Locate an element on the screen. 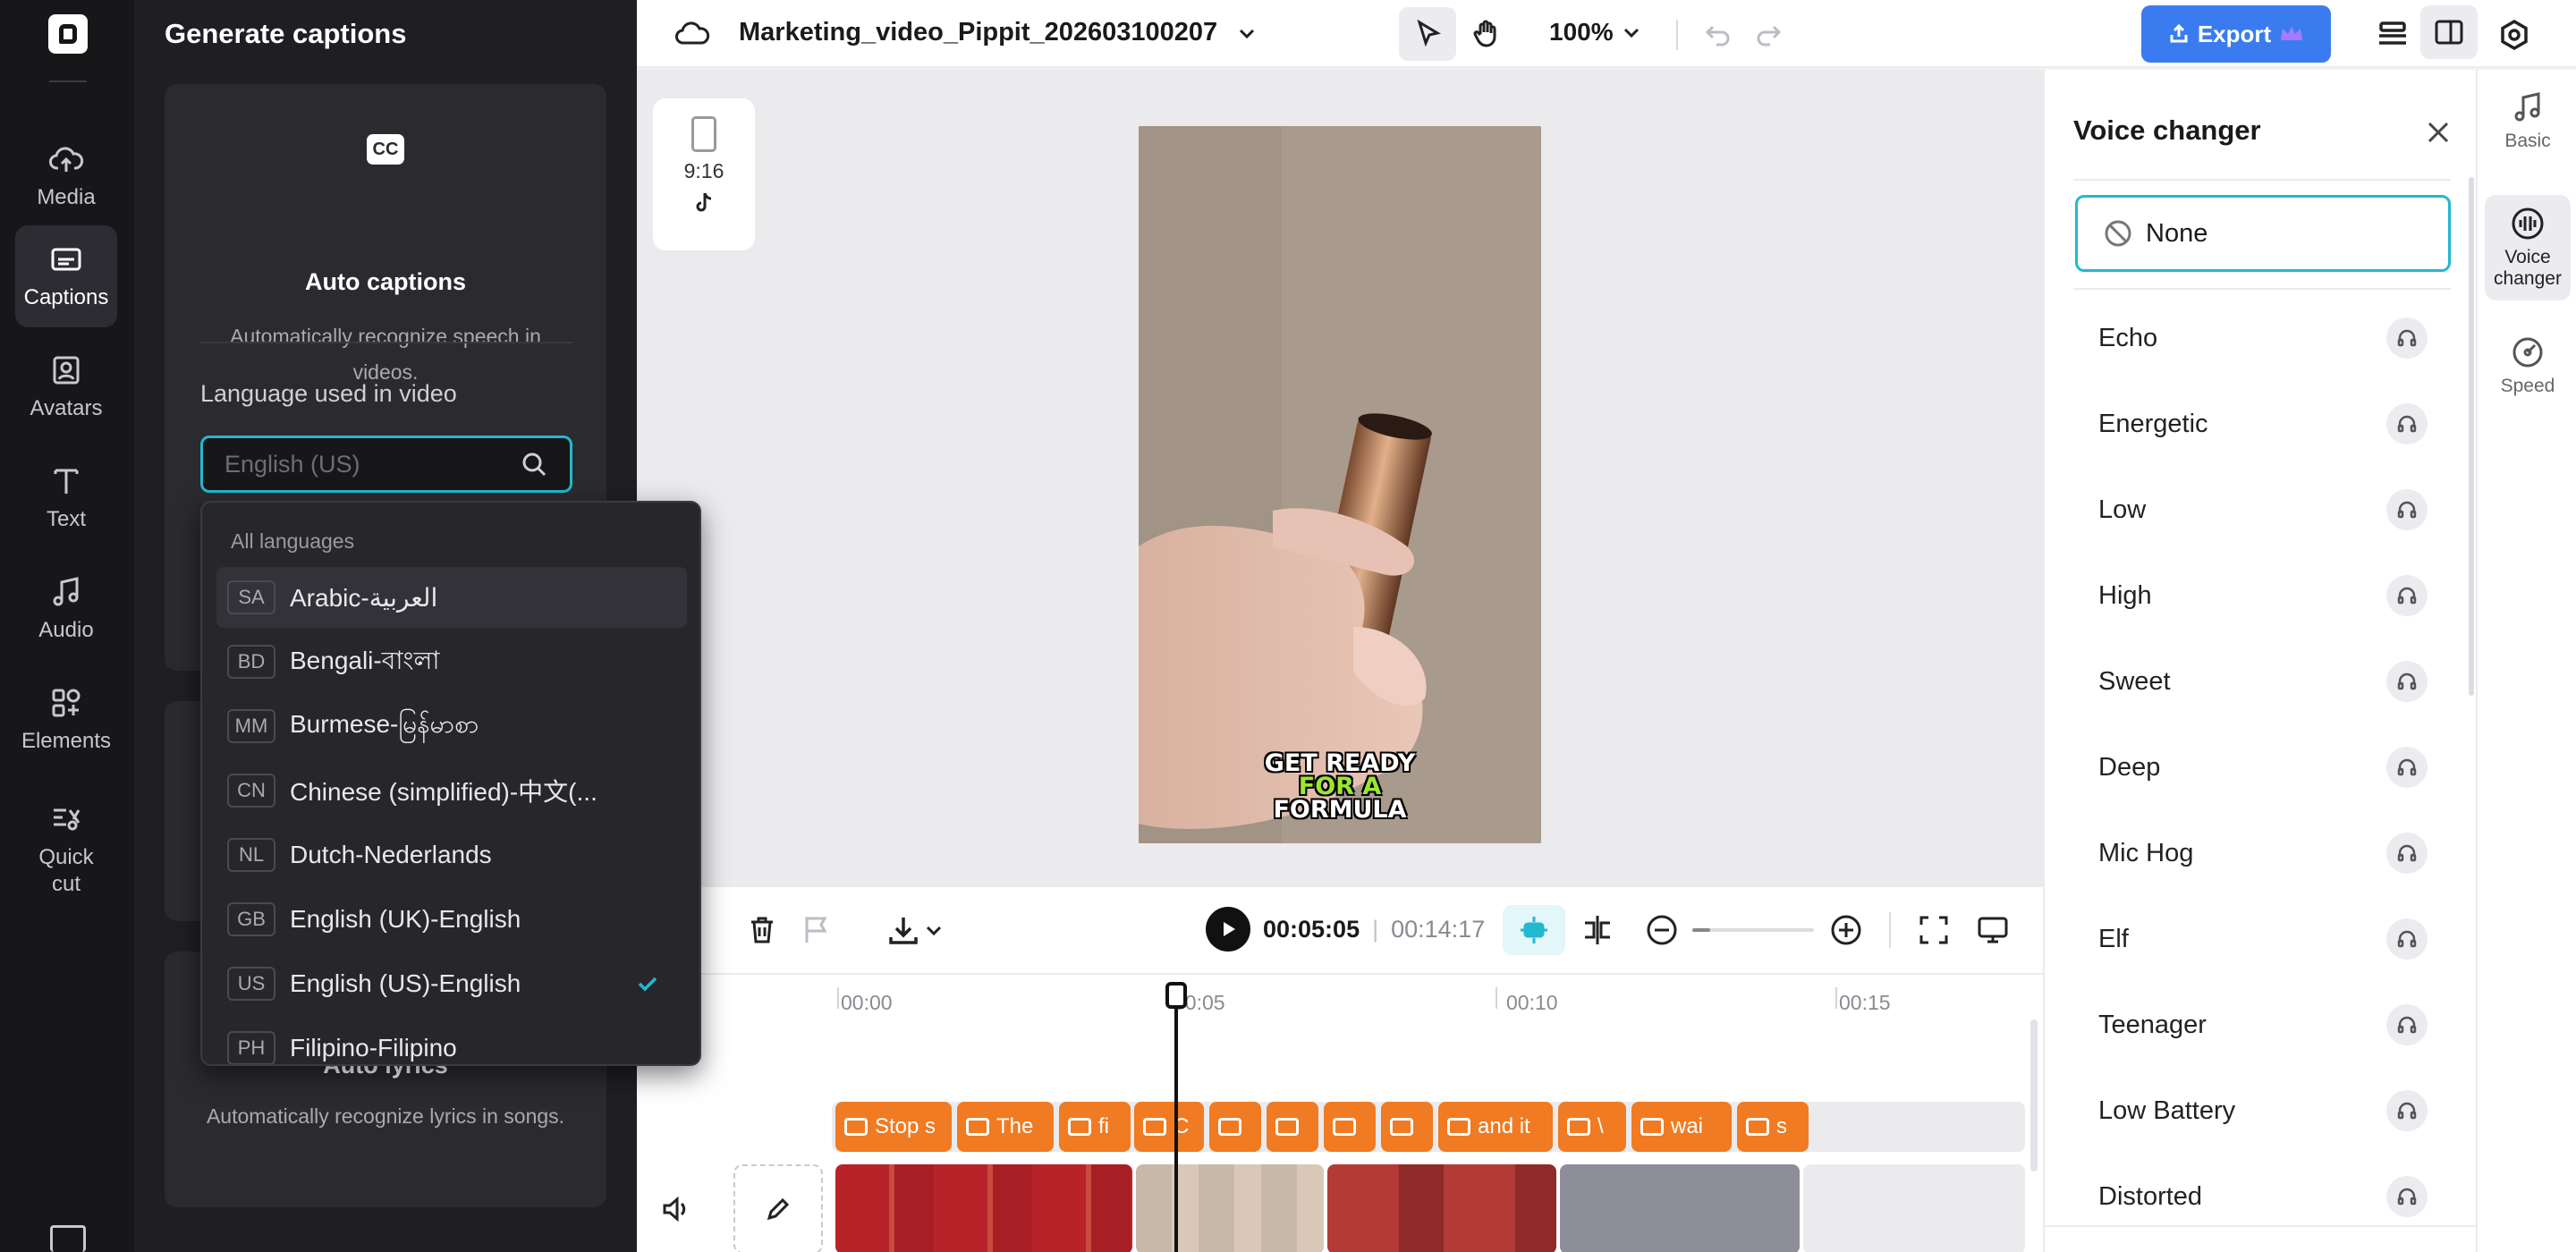  fullscreen-icon is located at coordinates (1934, 930).